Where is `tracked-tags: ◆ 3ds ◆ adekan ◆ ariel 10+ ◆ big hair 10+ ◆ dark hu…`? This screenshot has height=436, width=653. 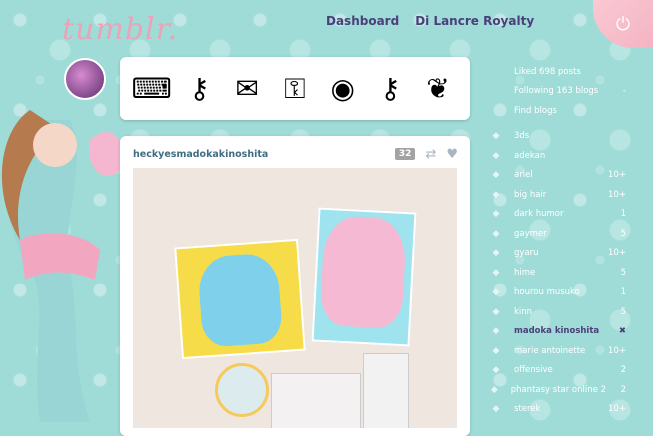
tracked-tags: ◆ 3ds ◆ adekan ◆ ariel 10+ ◆ big hair 10+ ◆ dark hu… is located at coordinates (556, 273).